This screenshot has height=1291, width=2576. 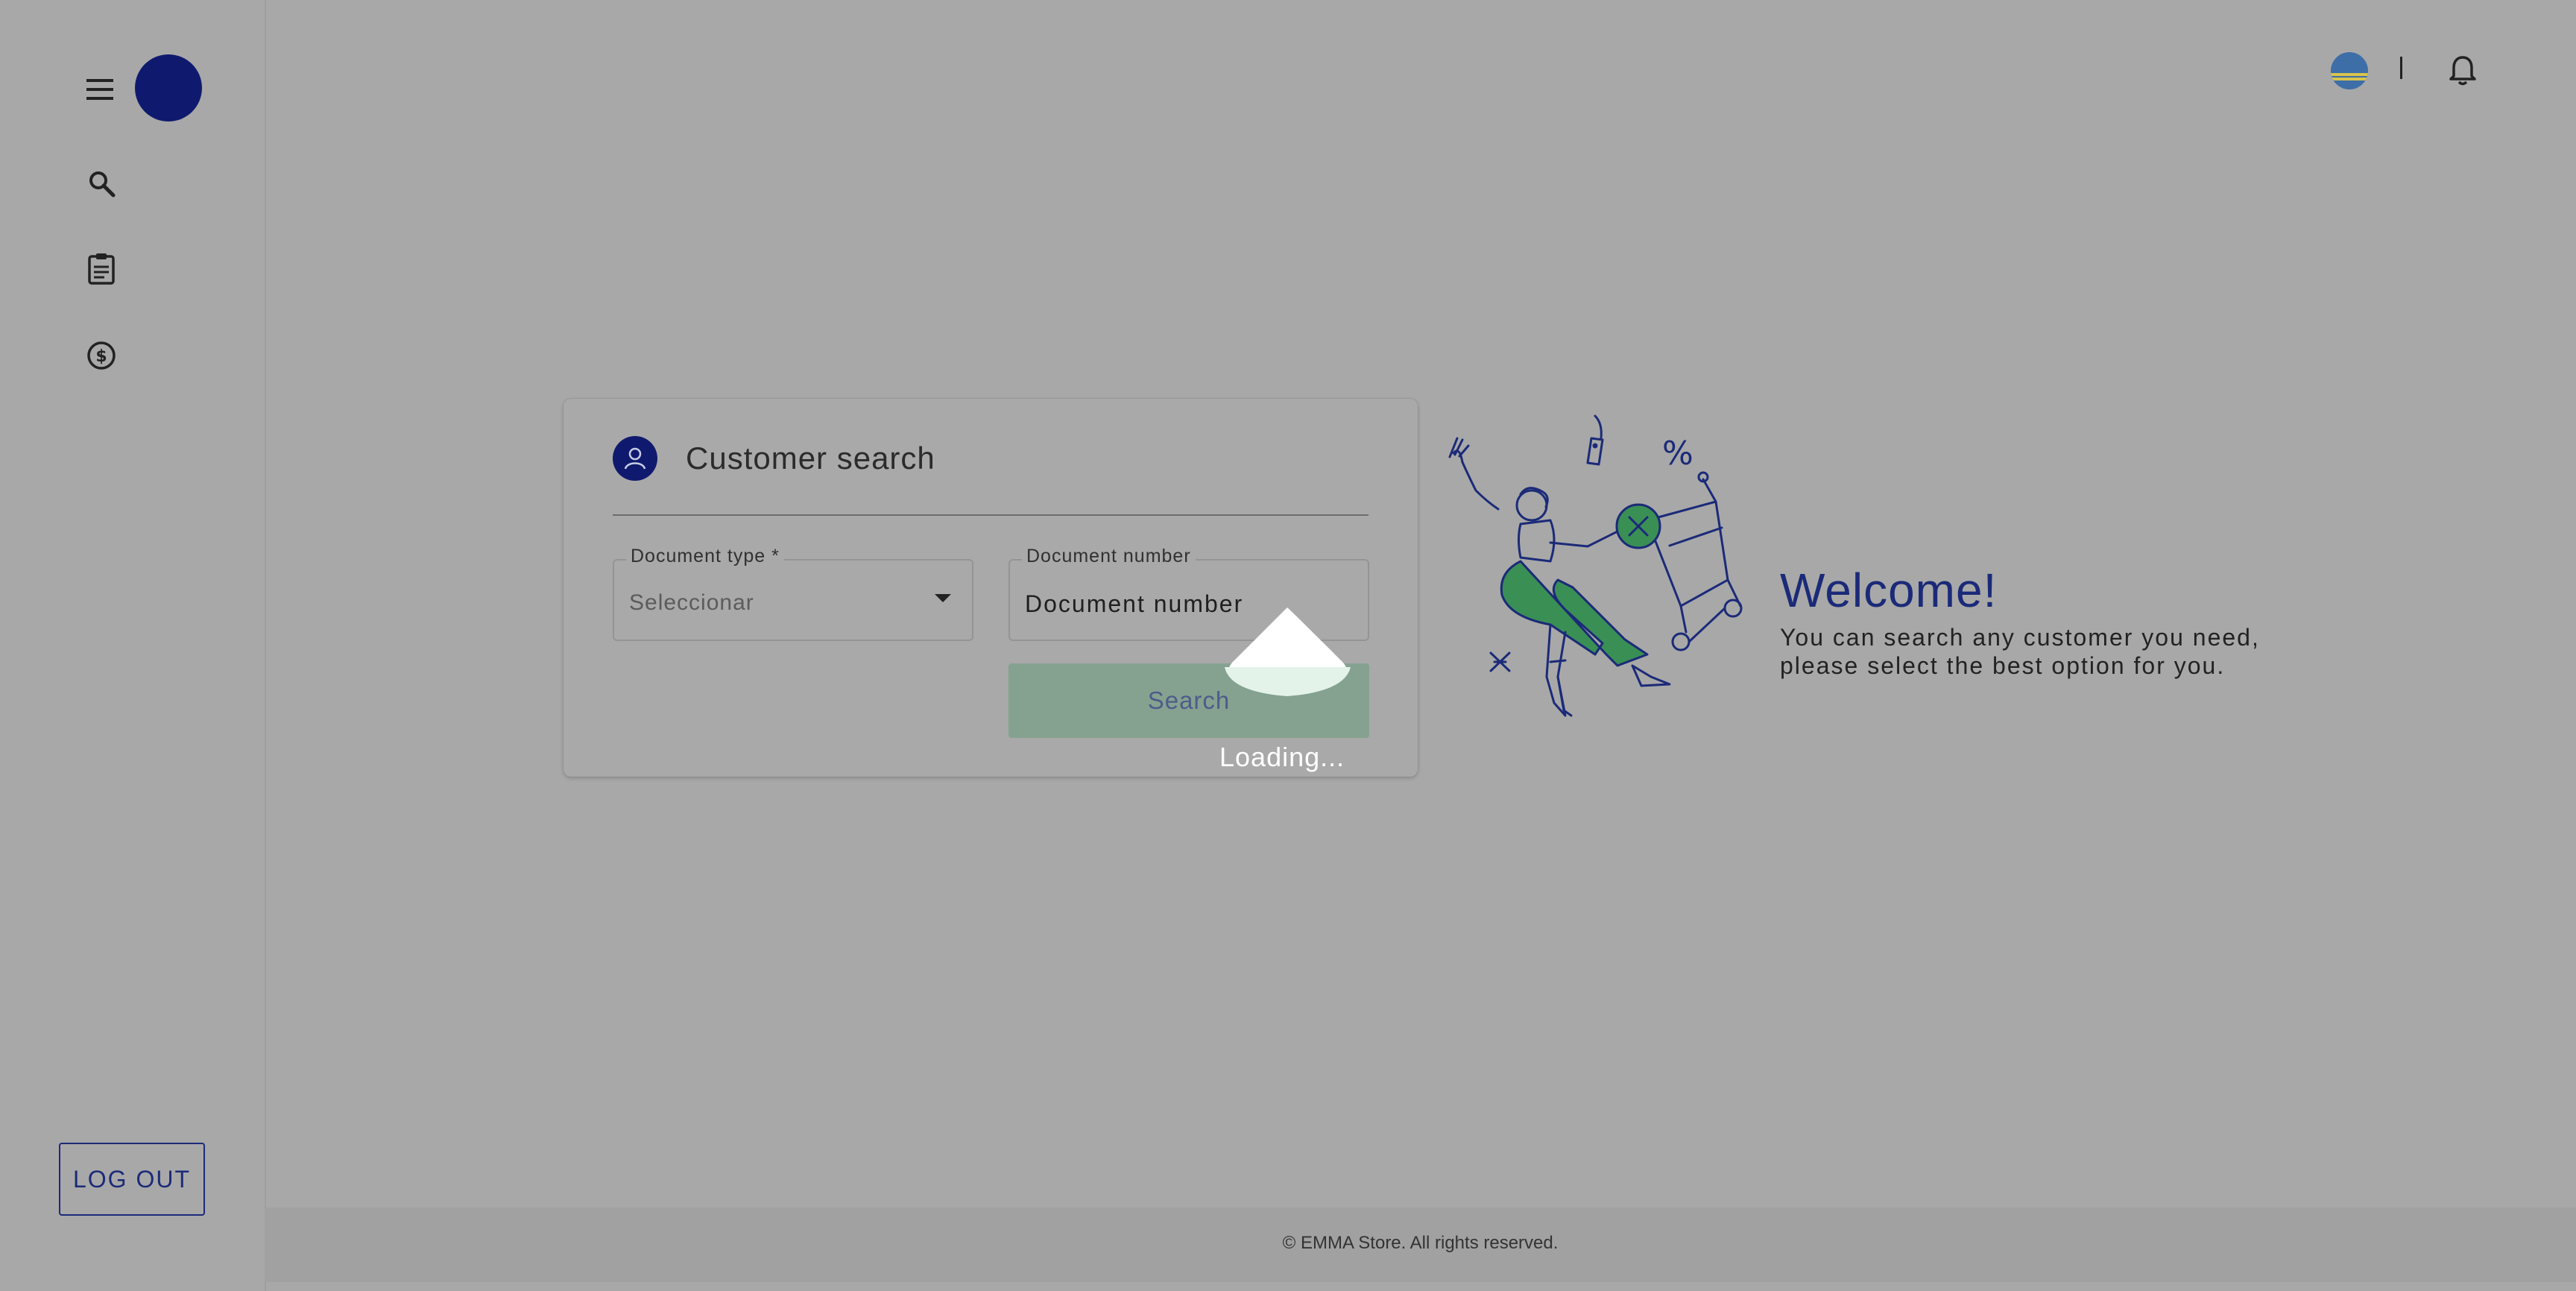 What do you see at coordinates (691, 602) in the screenshot?
I see `document-type-placeholder: Seleccionar` at bounding box center [691, 602].